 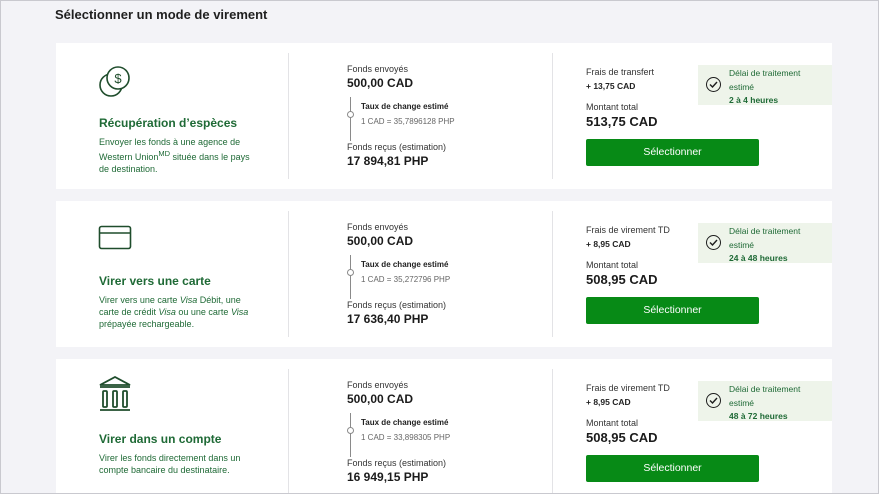 I want to click on fee-value: + 13,75 CAD, so click(x=611, y=86).